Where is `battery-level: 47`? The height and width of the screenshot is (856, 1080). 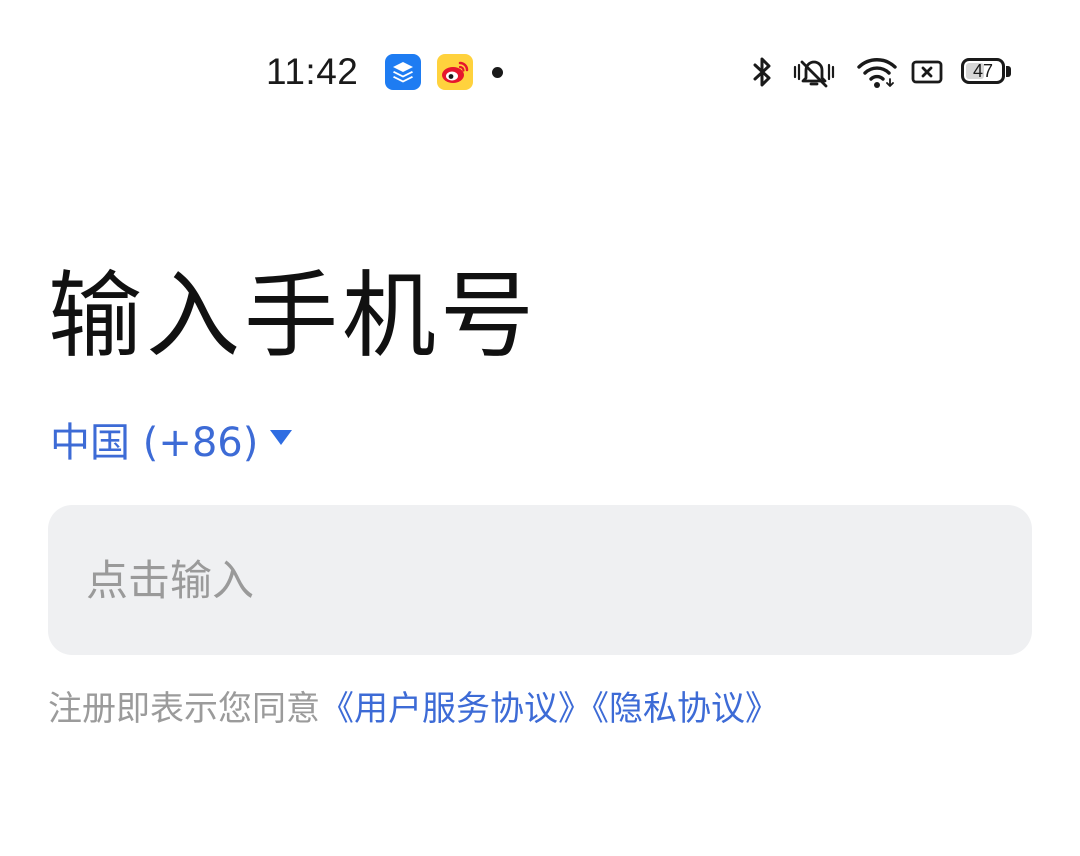 battery-level: 47 is located at coordinates (983, 71).